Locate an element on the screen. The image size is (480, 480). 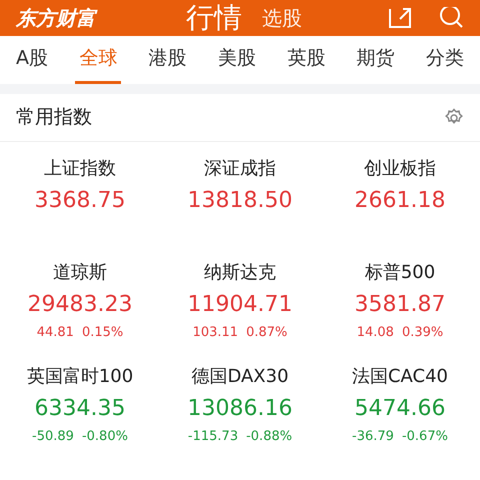
change-value: -36.79 is located at coordinates (373, 437).